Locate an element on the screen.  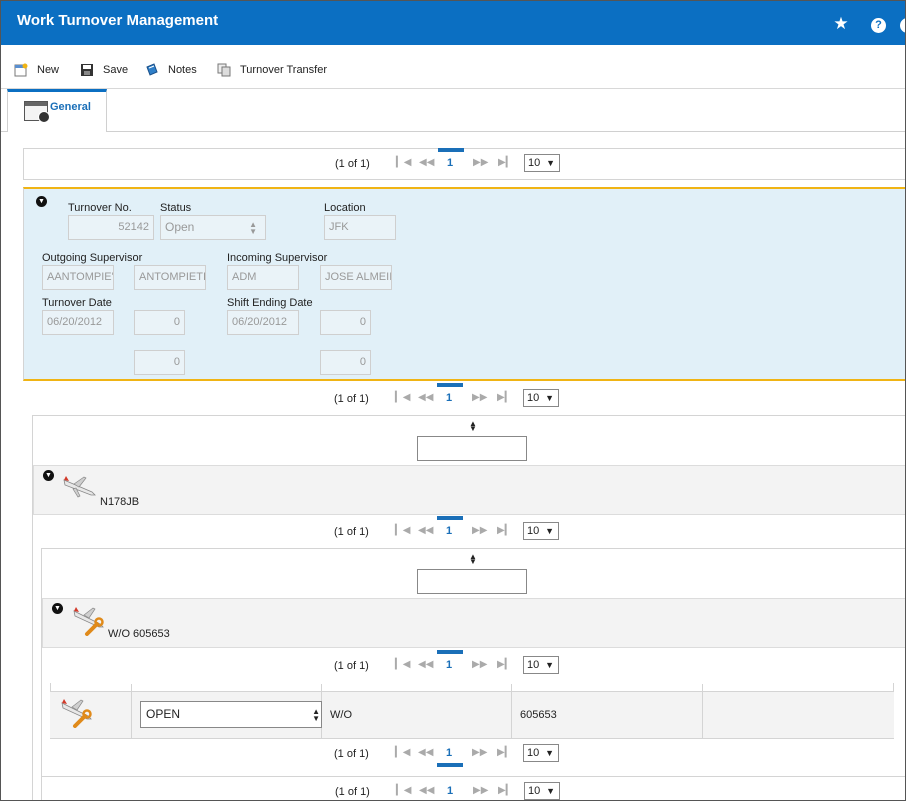
work-order-group-label: W/O 605653 is located at coordinates (139, 634).